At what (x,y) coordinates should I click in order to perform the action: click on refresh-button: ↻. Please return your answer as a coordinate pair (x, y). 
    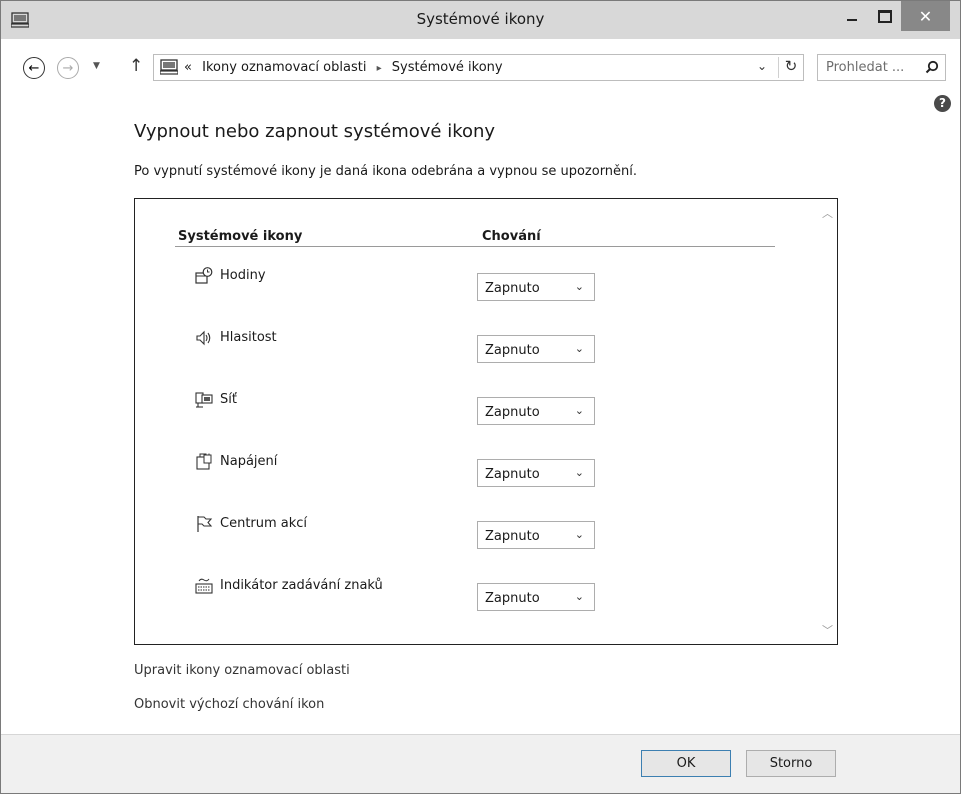
    Looking at the image, I should click on (790, 67).